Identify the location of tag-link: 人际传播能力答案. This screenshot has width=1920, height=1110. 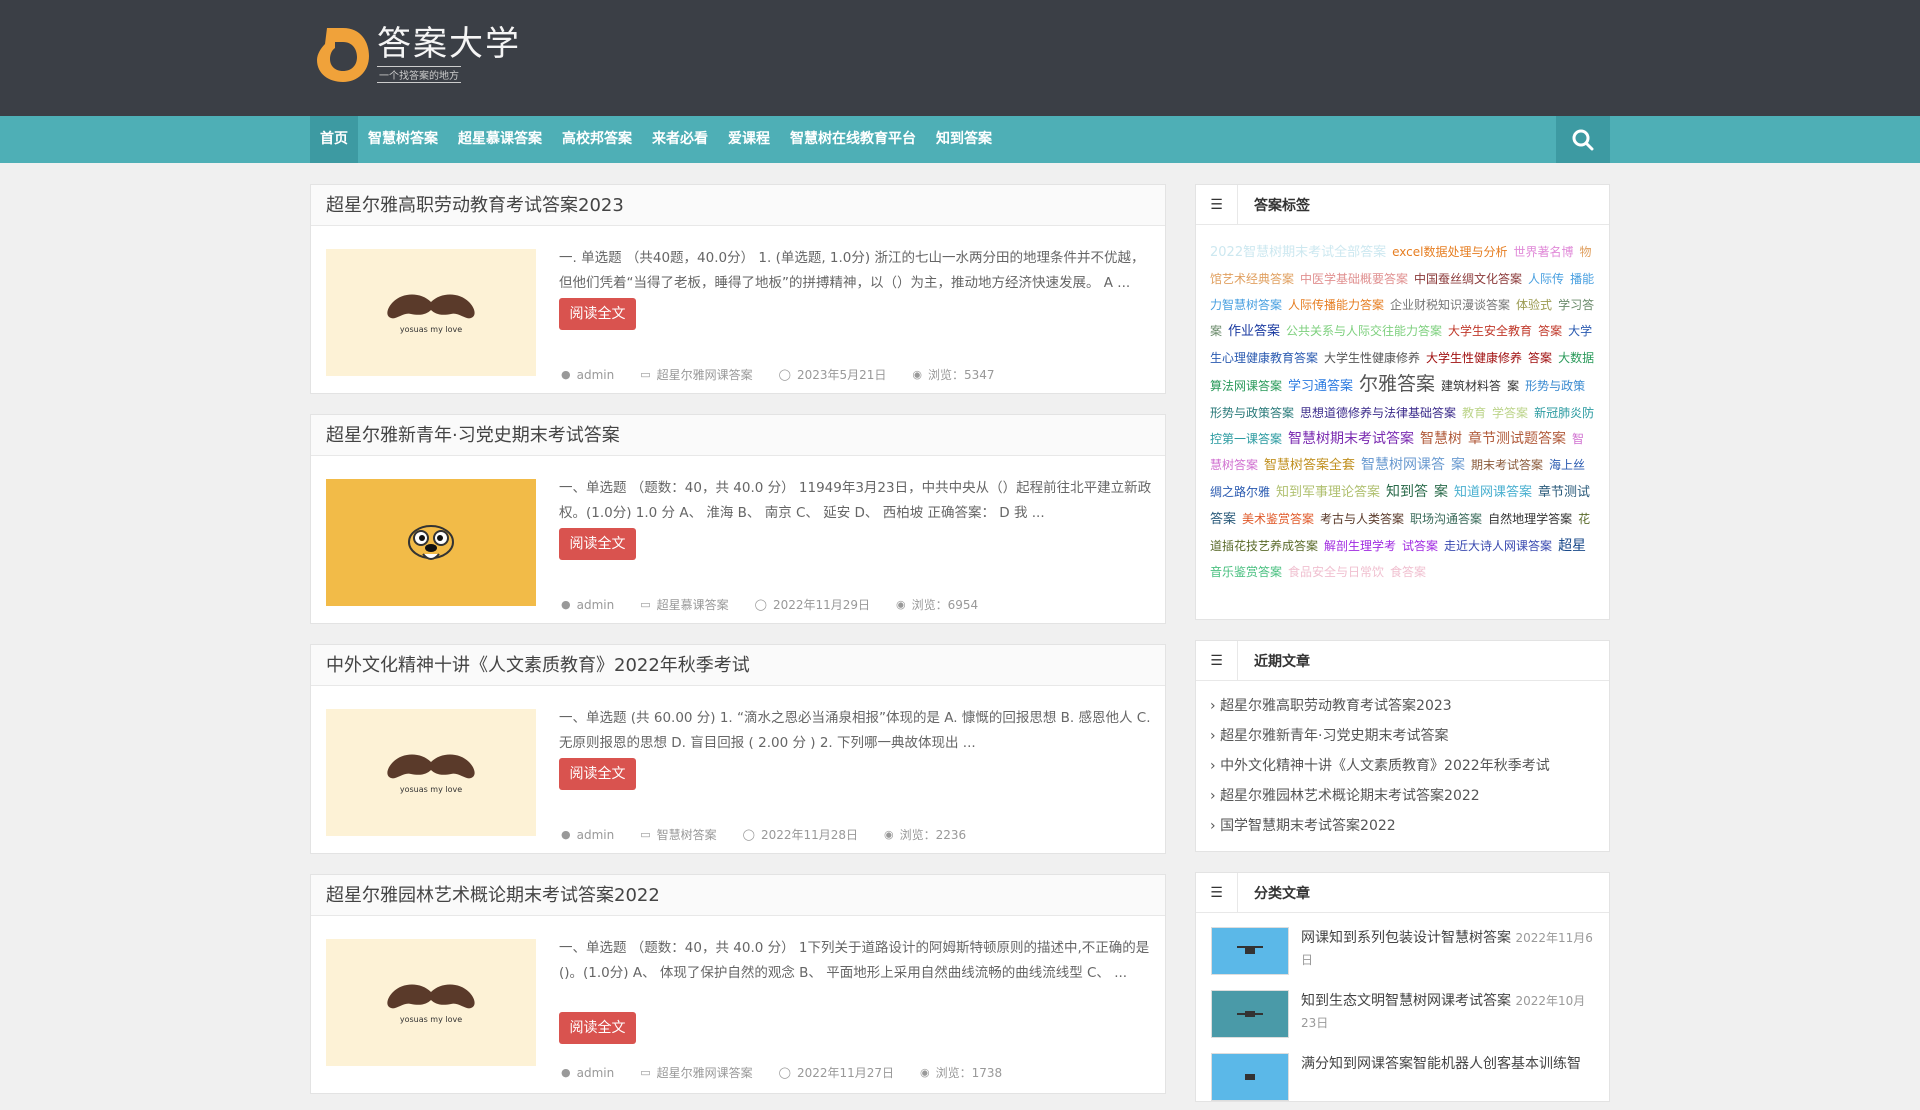
(1336, 305).